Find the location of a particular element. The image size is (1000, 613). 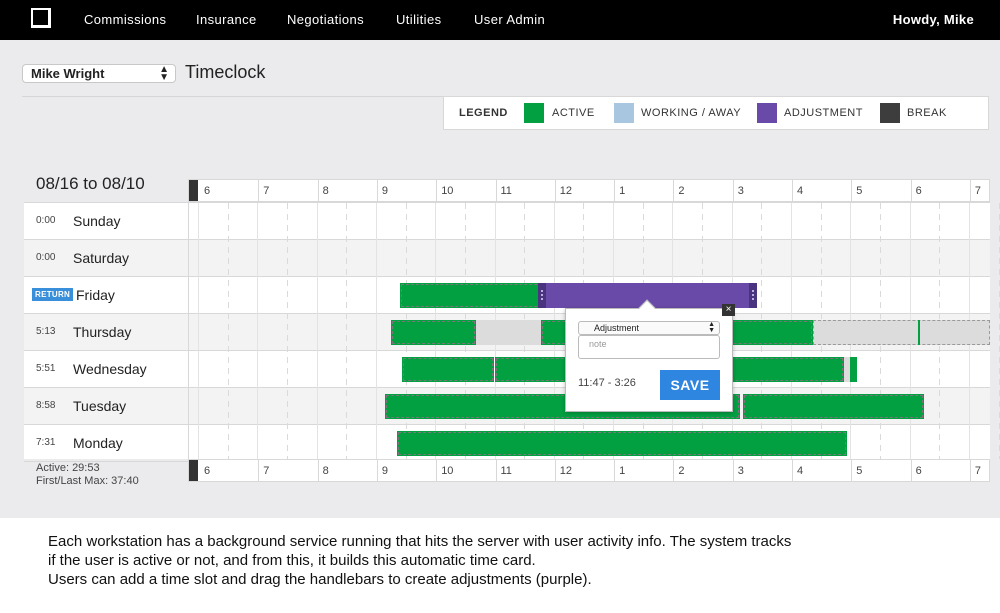

nav-item-utilities: Utilities is located at coordinates (419, 19).